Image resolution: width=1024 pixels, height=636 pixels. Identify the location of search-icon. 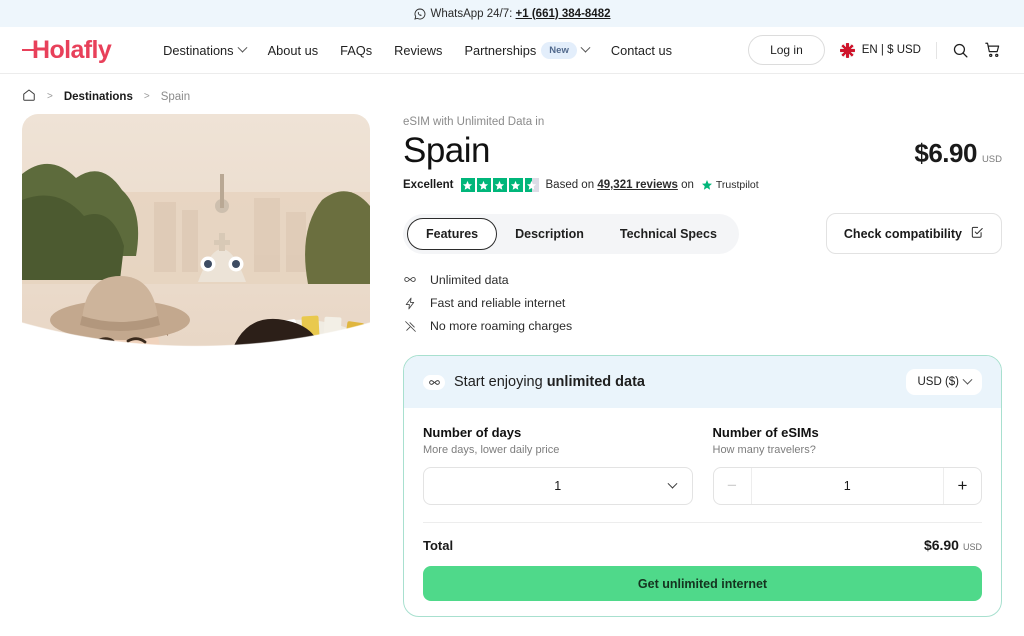
(960, 50).